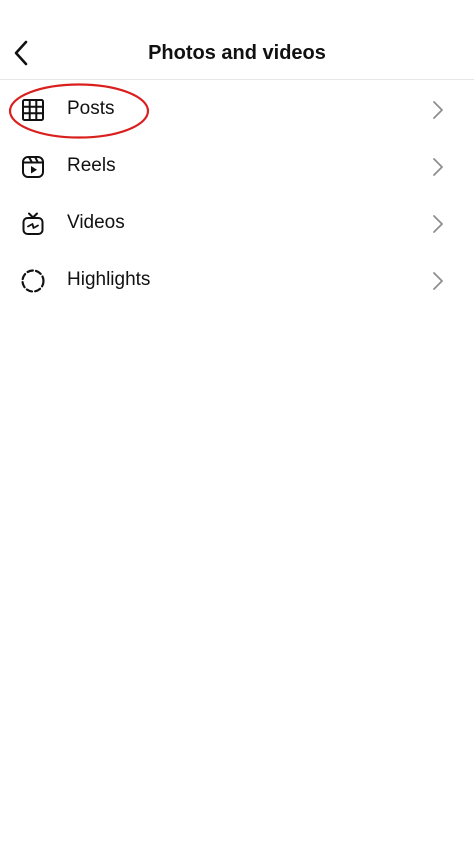 The image size is (474, 842). Describe the element at coordinates (237, 40) in the screenshot. I see `header-bar: Photos and videos` at that location.